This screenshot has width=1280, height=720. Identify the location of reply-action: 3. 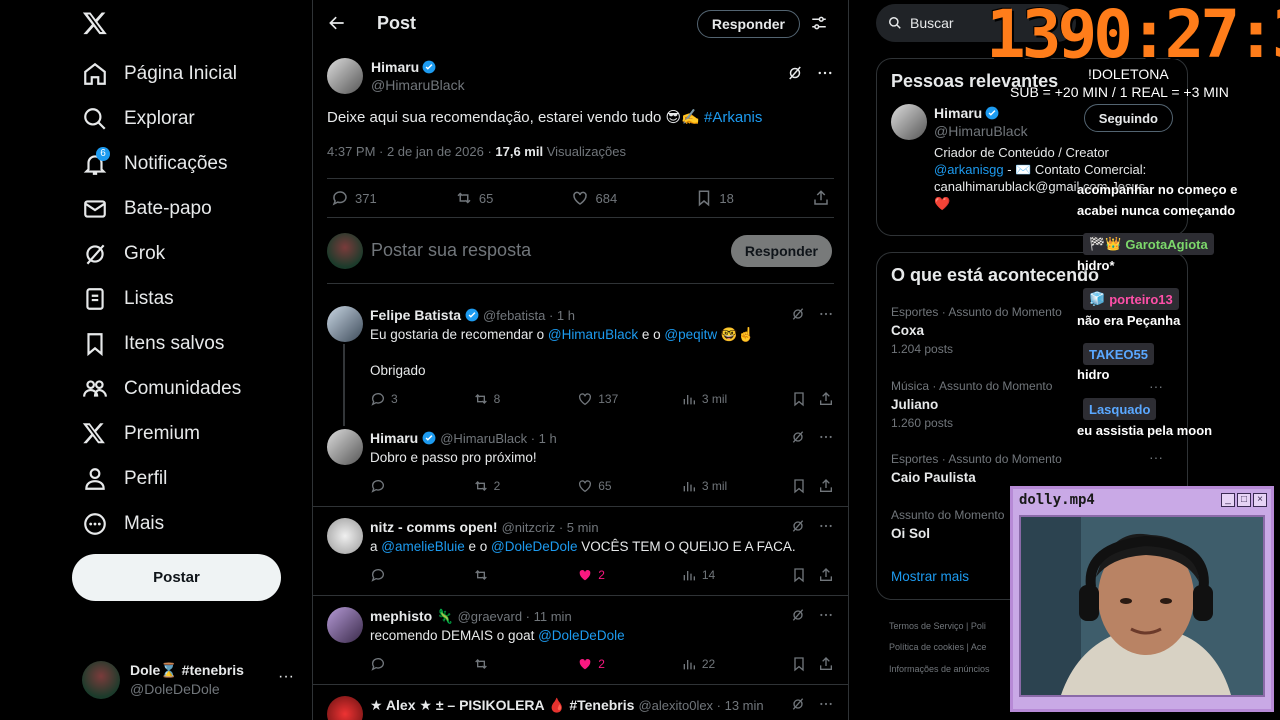
(421, 399).